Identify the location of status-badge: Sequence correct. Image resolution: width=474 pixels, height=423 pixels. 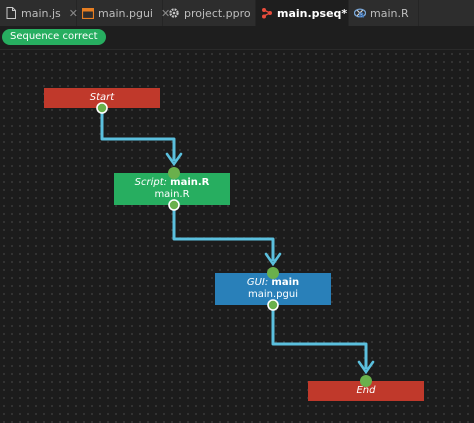
(54, 37).